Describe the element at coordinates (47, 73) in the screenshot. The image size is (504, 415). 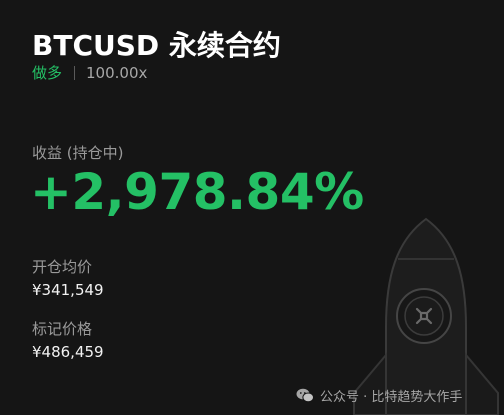
I see `direction-label: 做多` at that location.